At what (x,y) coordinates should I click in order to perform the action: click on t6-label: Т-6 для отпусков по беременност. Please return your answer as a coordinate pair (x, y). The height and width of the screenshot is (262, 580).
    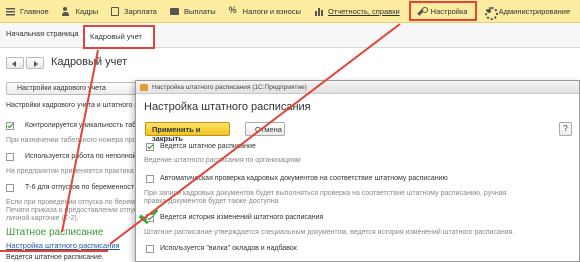
    Looking at the image, I should click on (79, 187).